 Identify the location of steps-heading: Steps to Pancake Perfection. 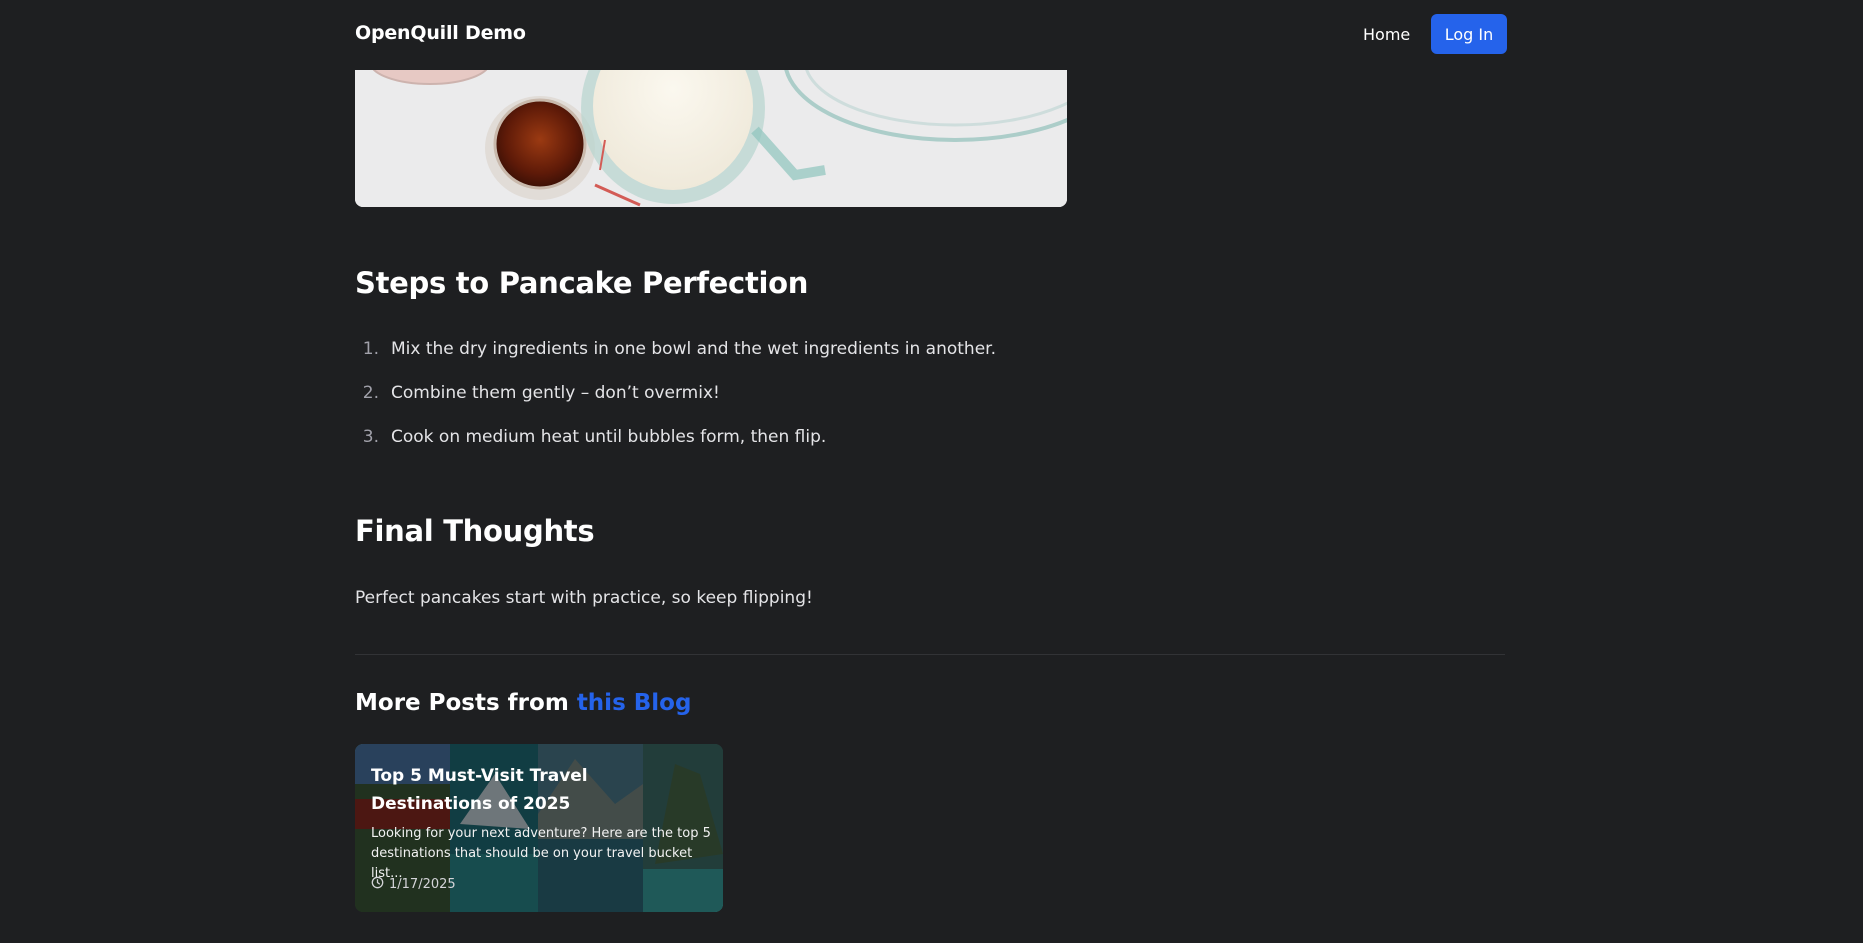
(582, 283).